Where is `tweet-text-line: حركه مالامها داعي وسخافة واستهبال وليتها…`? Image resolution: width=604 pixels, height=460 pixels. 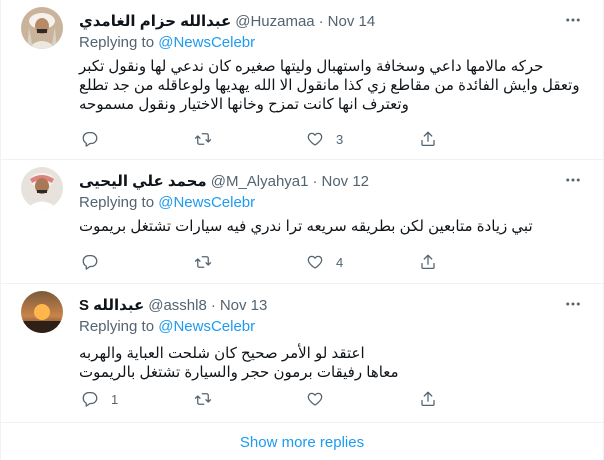 tweet-text-line: حركه مالامها داعي وسخافة واستهبال وليتها… is located at coordinates (311, 66).